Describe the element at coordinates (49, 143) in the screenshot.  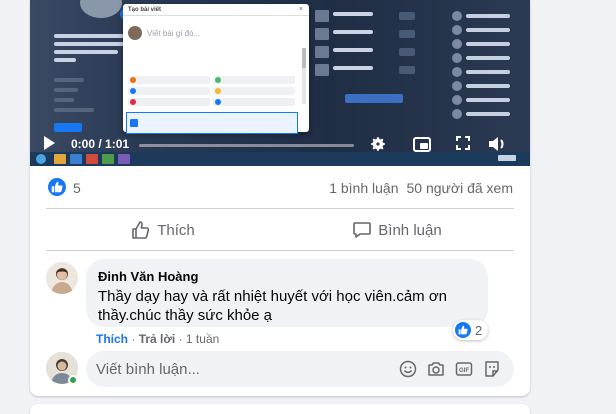
I see `play-icon` at that location.